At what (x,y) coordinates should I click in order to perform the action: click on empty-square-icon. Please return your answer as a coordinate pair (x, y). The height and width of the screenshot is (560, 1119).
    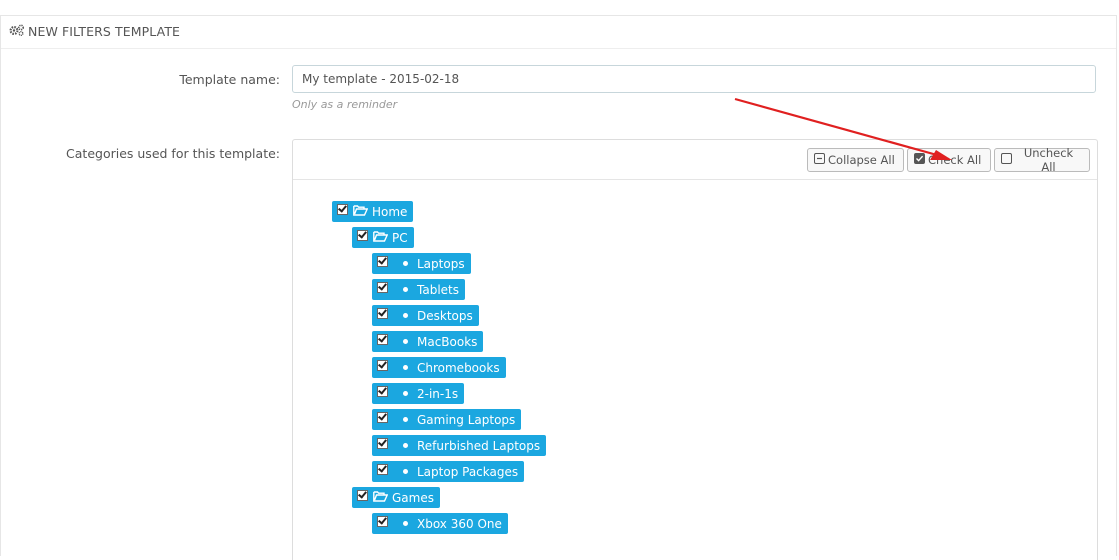
    Looking at the image, I should click on (1006, 160).